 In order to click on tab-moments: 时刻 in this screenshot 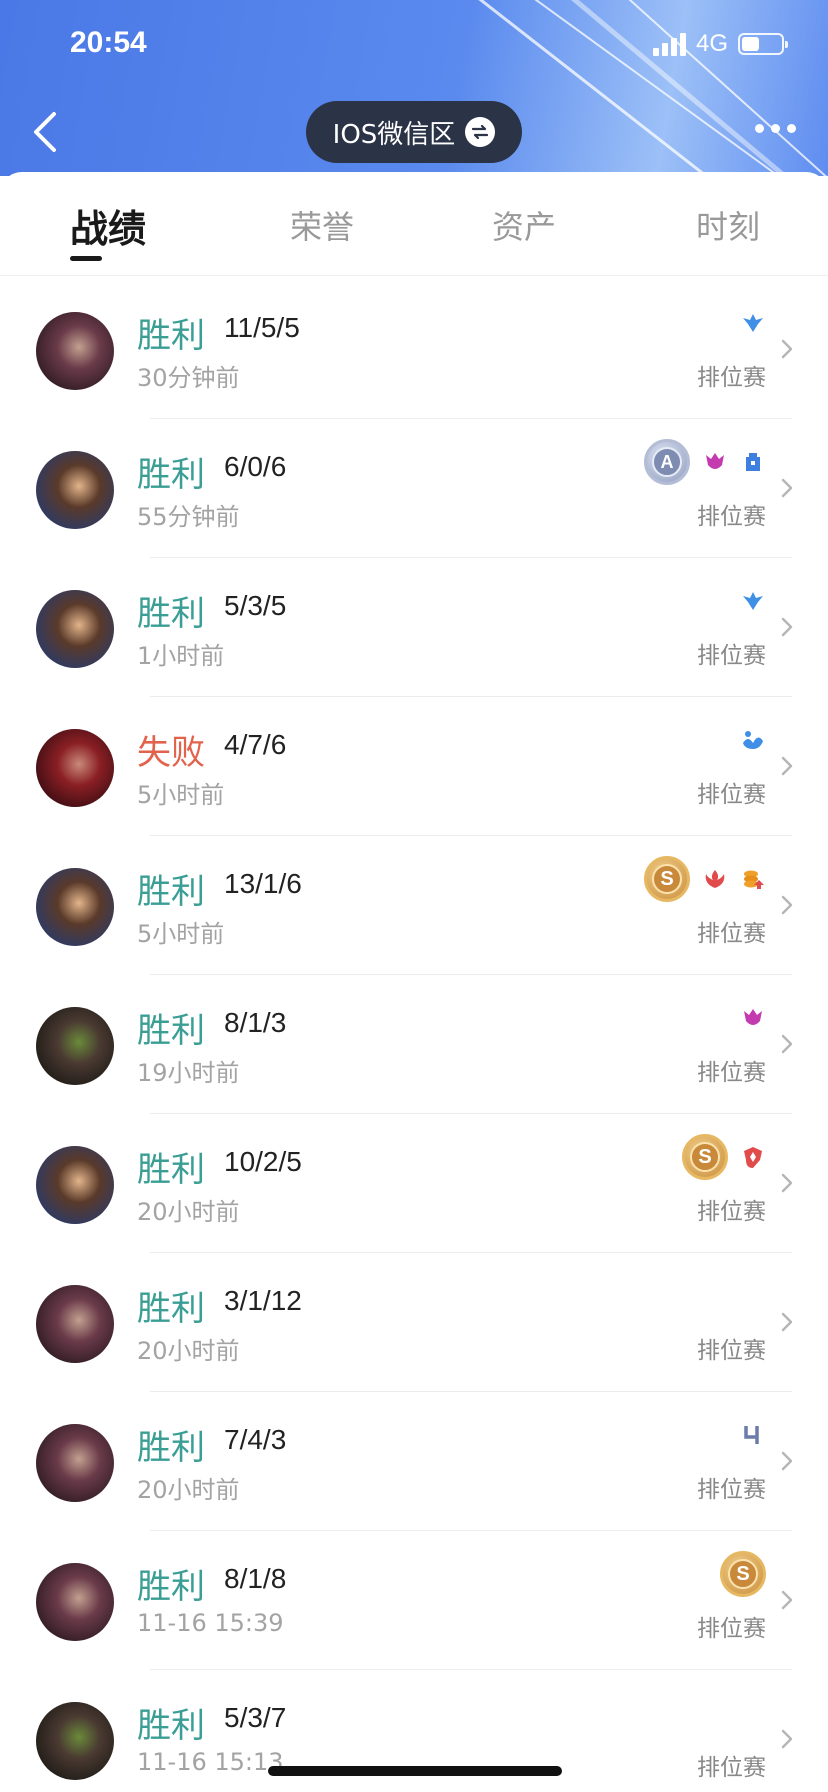, I will do `click(728, 225)`.